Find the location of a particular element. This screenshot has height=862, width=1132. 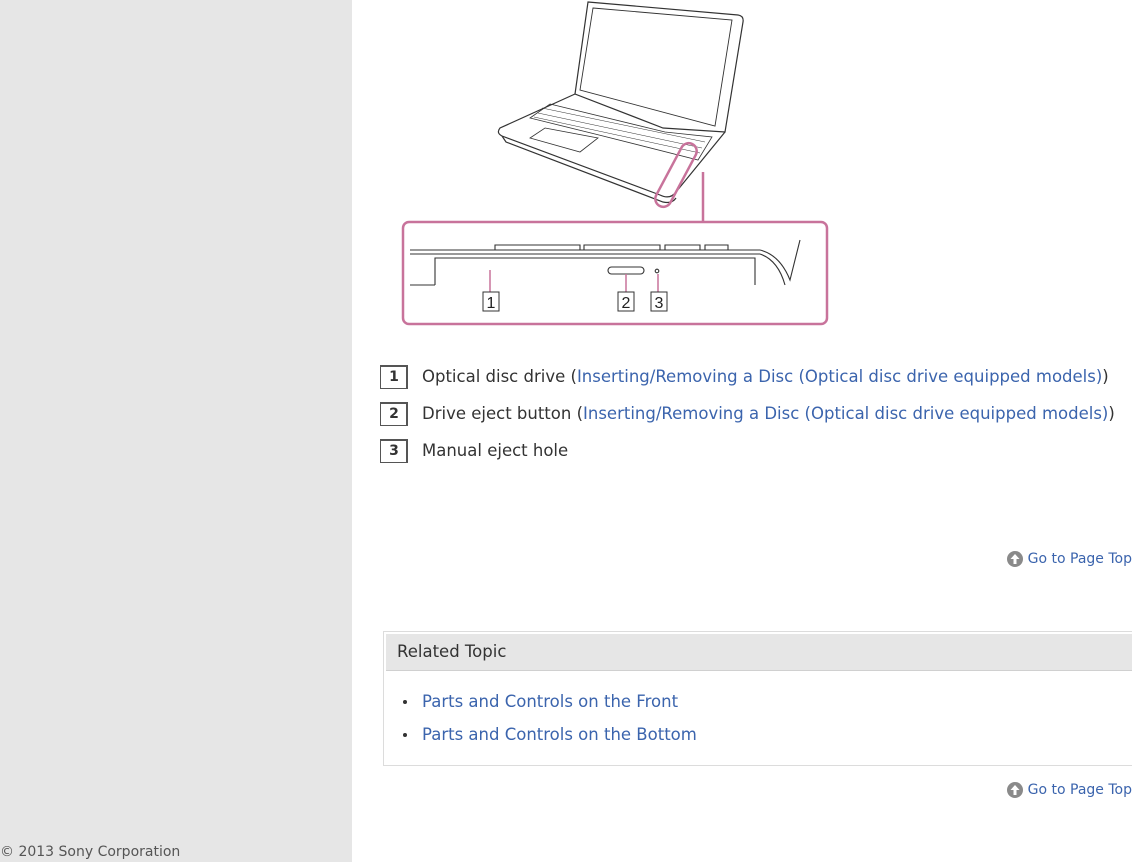

callout-2: 2 is located at coordinates (626, 303).